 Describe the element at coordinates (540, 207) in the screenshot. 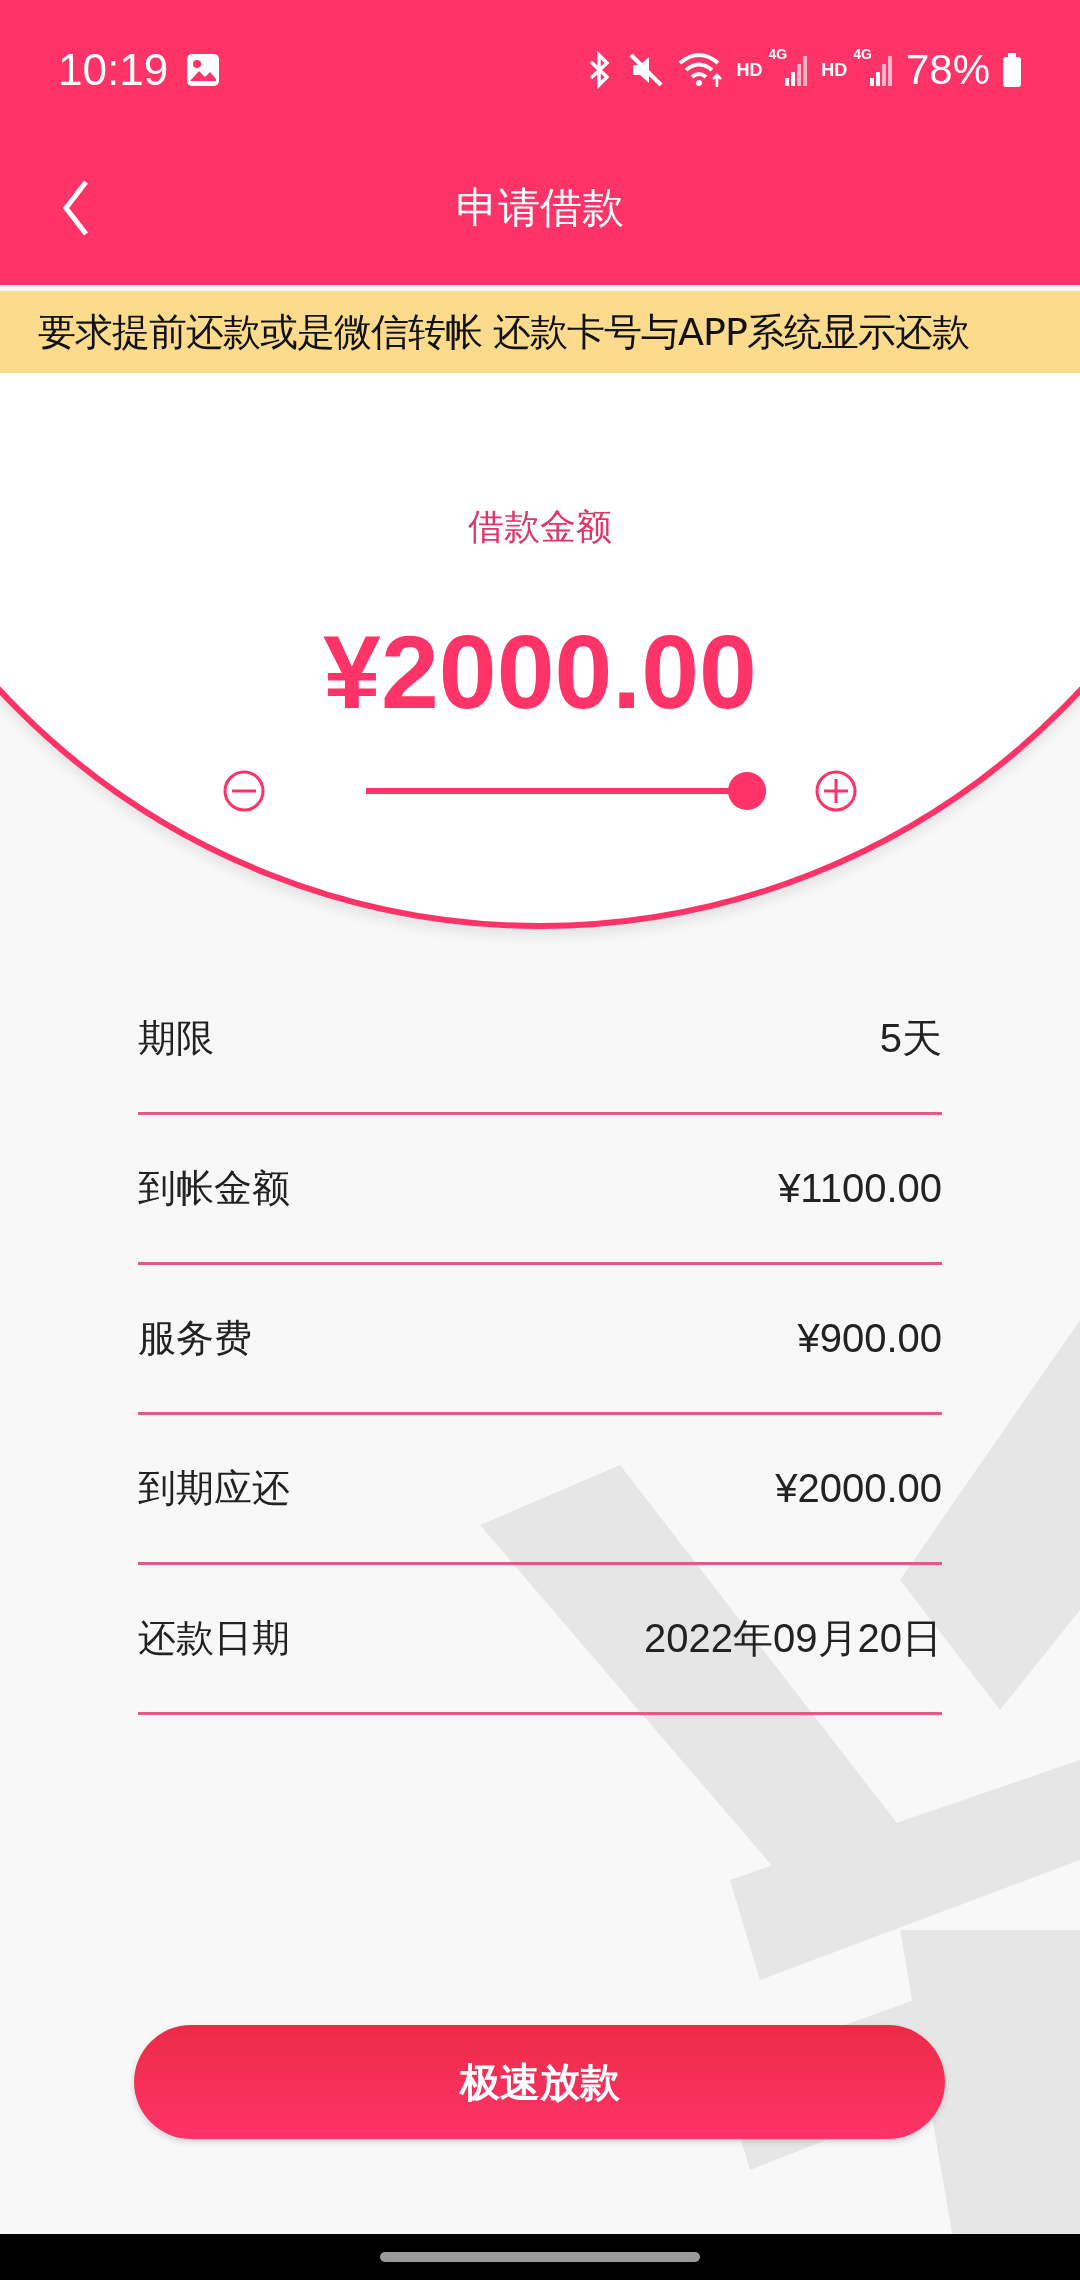

I see `page-title: 申请借款` at that location.